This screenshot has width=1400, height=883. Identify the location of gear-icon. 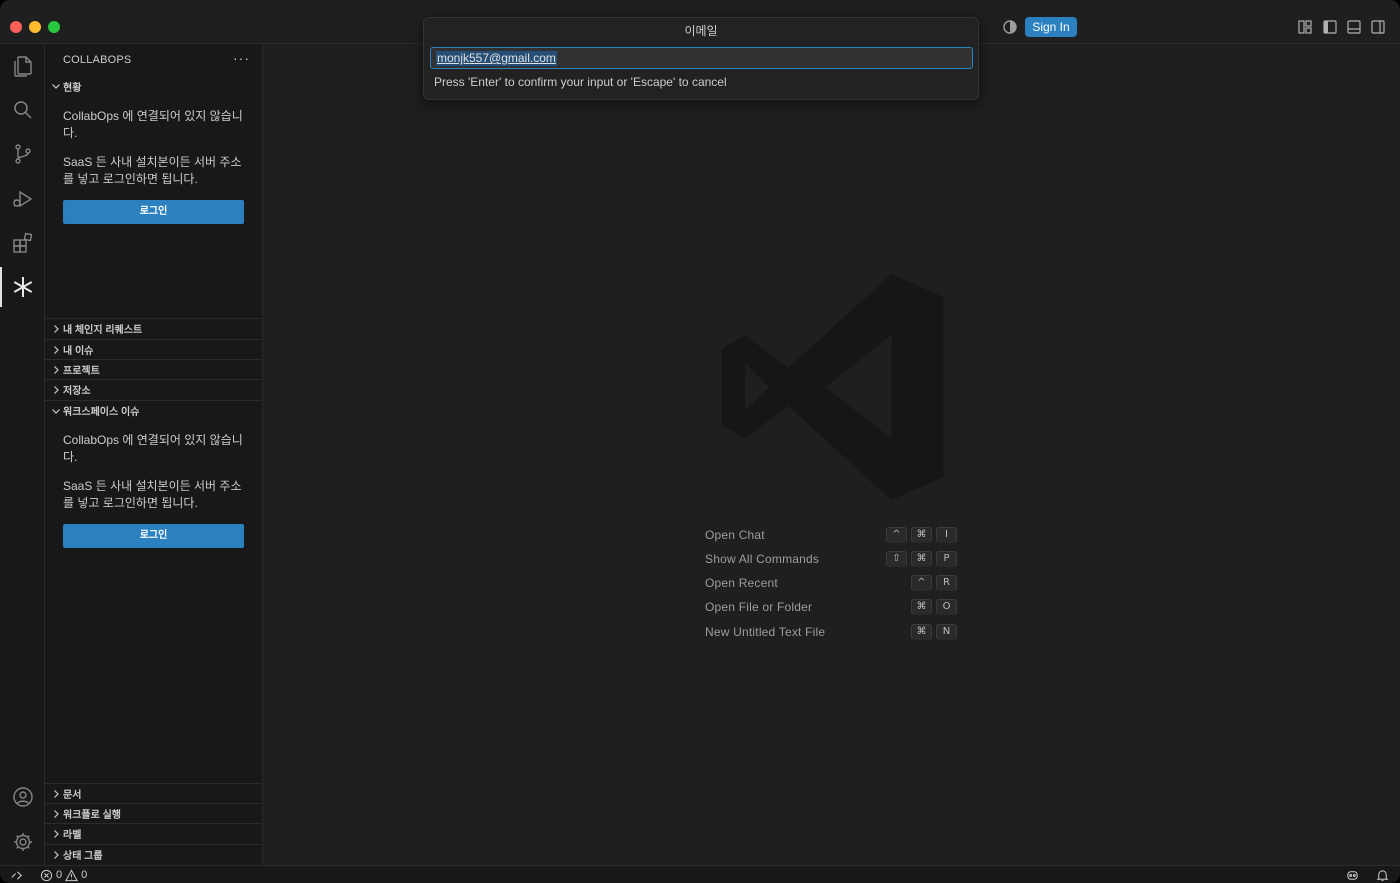
(22, 842).